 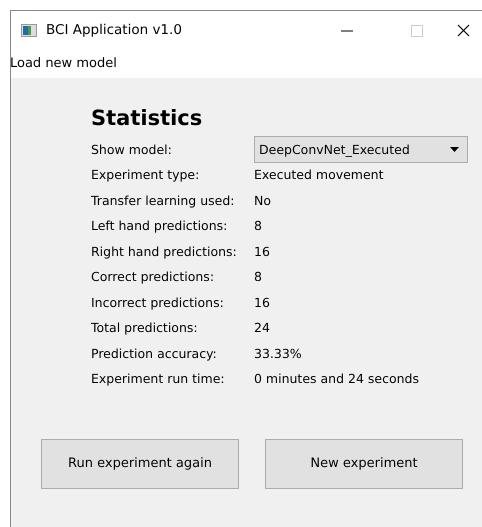 I want to click on window-title: BCI Application v1.0, so click(x=114, y=30).